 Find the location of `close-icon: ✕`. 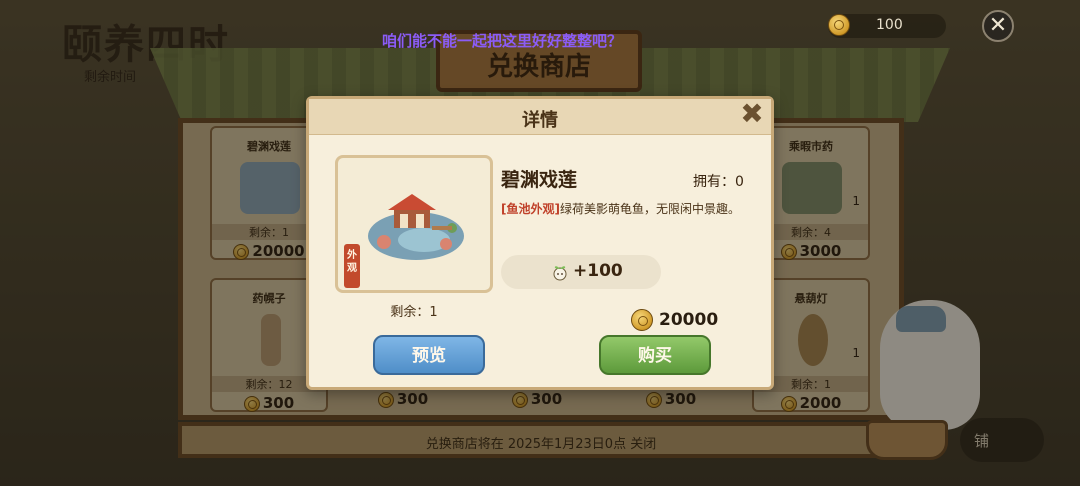

close-icon: ✕ is located at coordinates (998, 26).